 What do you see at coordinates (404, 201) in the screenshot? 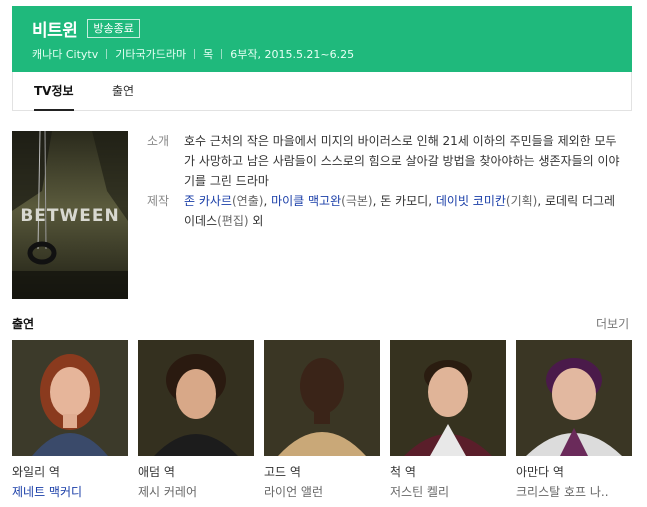
I see `staff-name: 돈 카모디` at bounding box center [404, 201].